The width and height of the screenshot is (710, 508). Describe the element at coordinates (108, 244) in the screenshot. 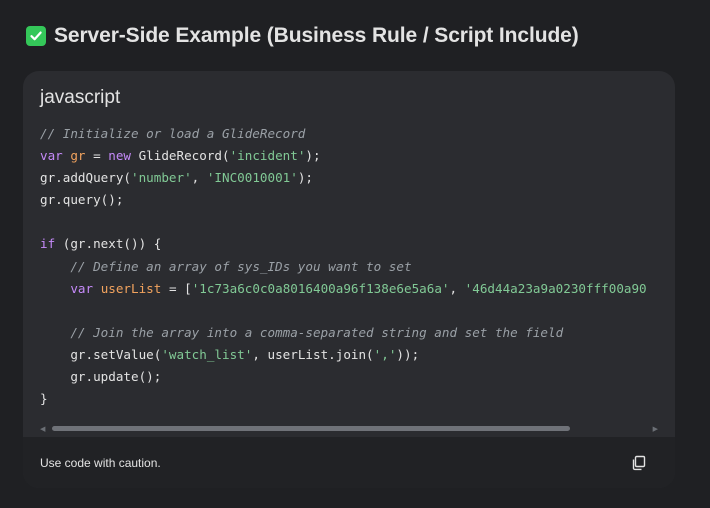

I see `code-token: (gr.next()) {` at that location.